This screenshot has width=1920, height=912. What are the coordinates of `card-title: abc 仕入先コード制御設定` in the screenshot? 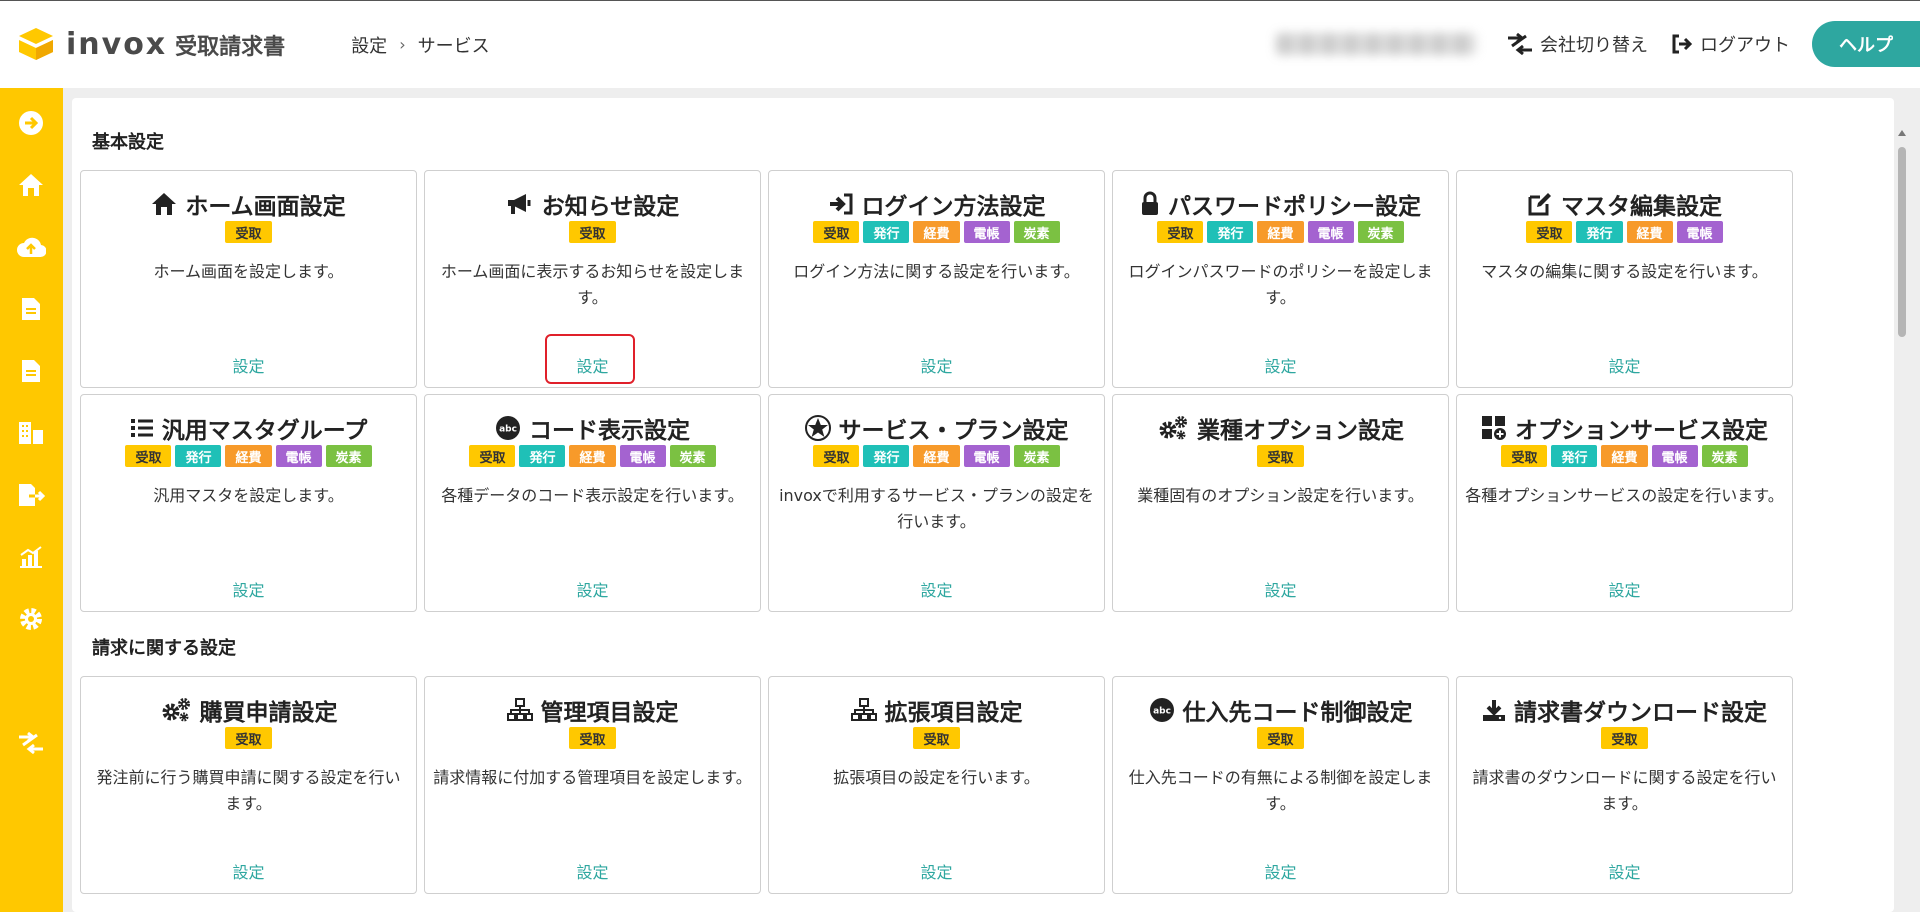 It's located at (1280, 710).